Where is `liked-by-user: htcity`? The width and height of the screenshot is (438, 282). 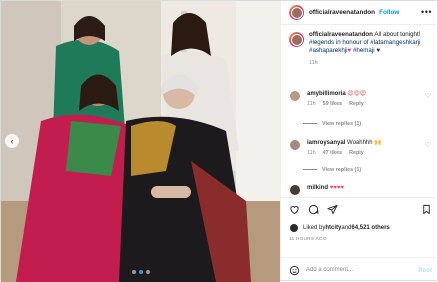
liked-by-user: htcity is located at coordinates (333, 228).